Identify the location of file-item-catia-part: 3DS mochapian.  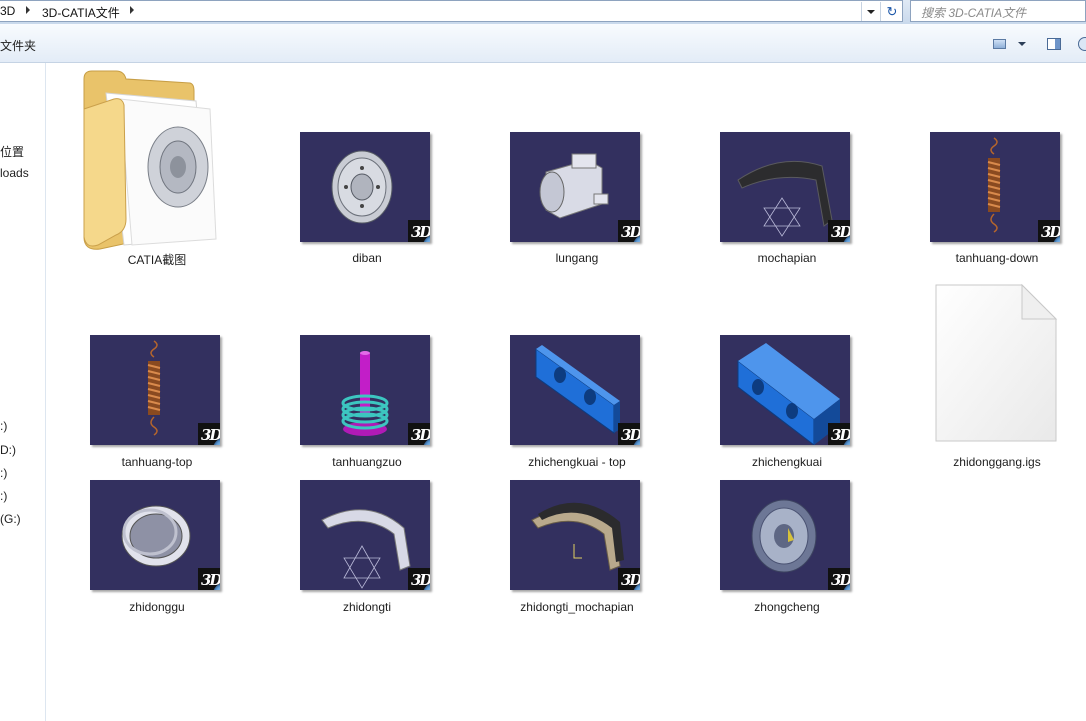
(787, 202).